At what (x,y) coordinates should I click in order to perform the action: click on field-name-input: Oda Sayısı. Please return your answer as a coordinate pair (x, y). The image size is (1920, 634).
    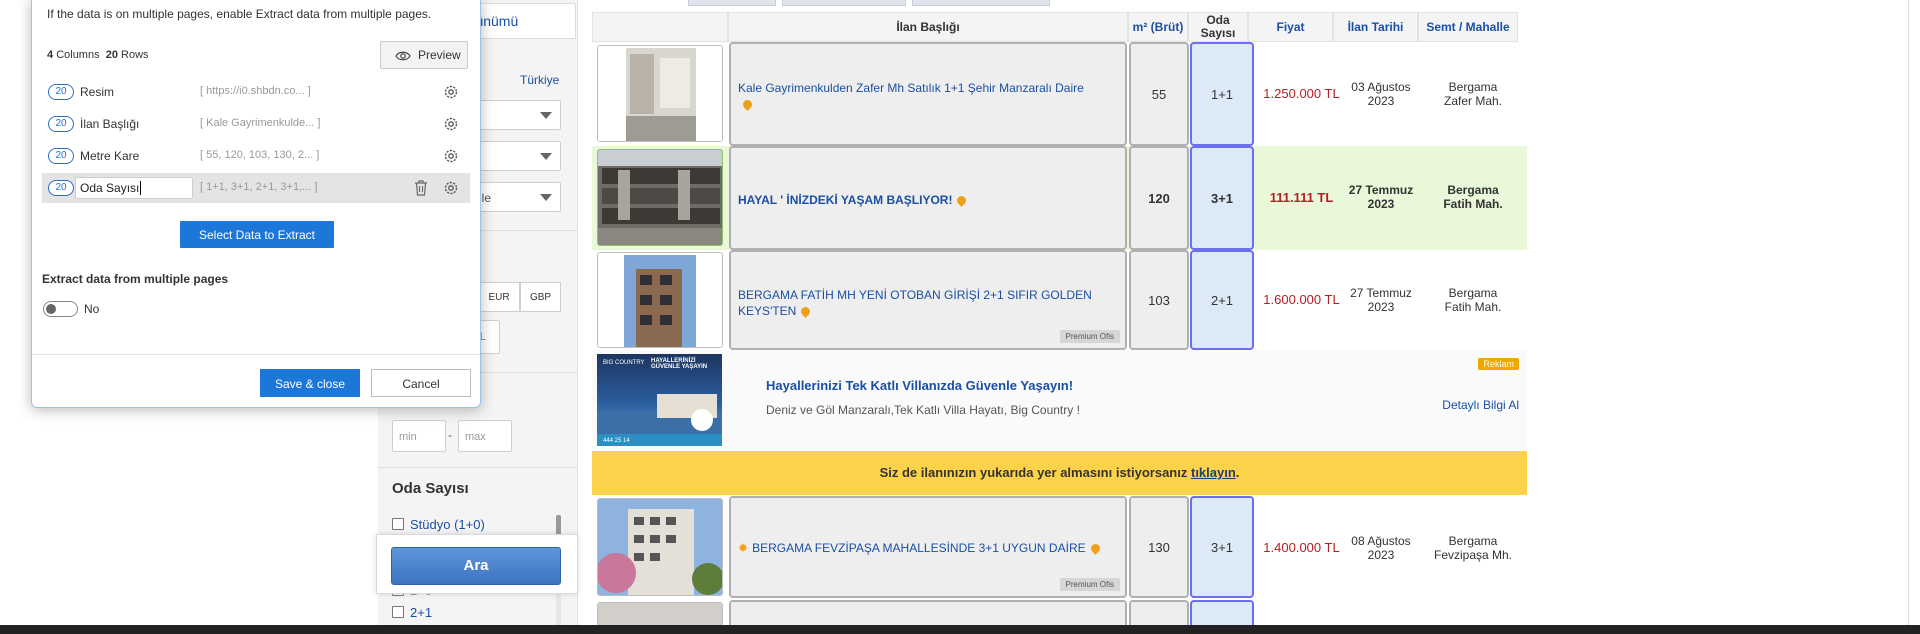
    Looking at the image, I should click on (134, 188).